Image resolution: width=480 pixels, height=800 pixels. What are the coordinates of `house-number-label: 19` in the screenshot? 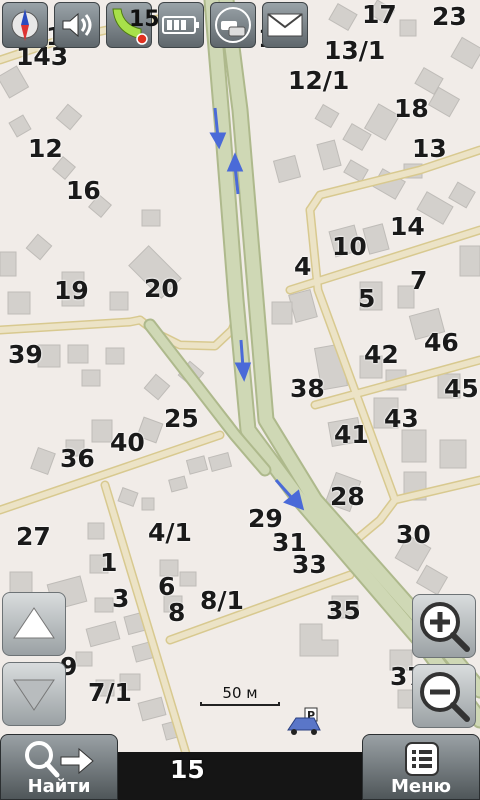 It's located at (71, 290).